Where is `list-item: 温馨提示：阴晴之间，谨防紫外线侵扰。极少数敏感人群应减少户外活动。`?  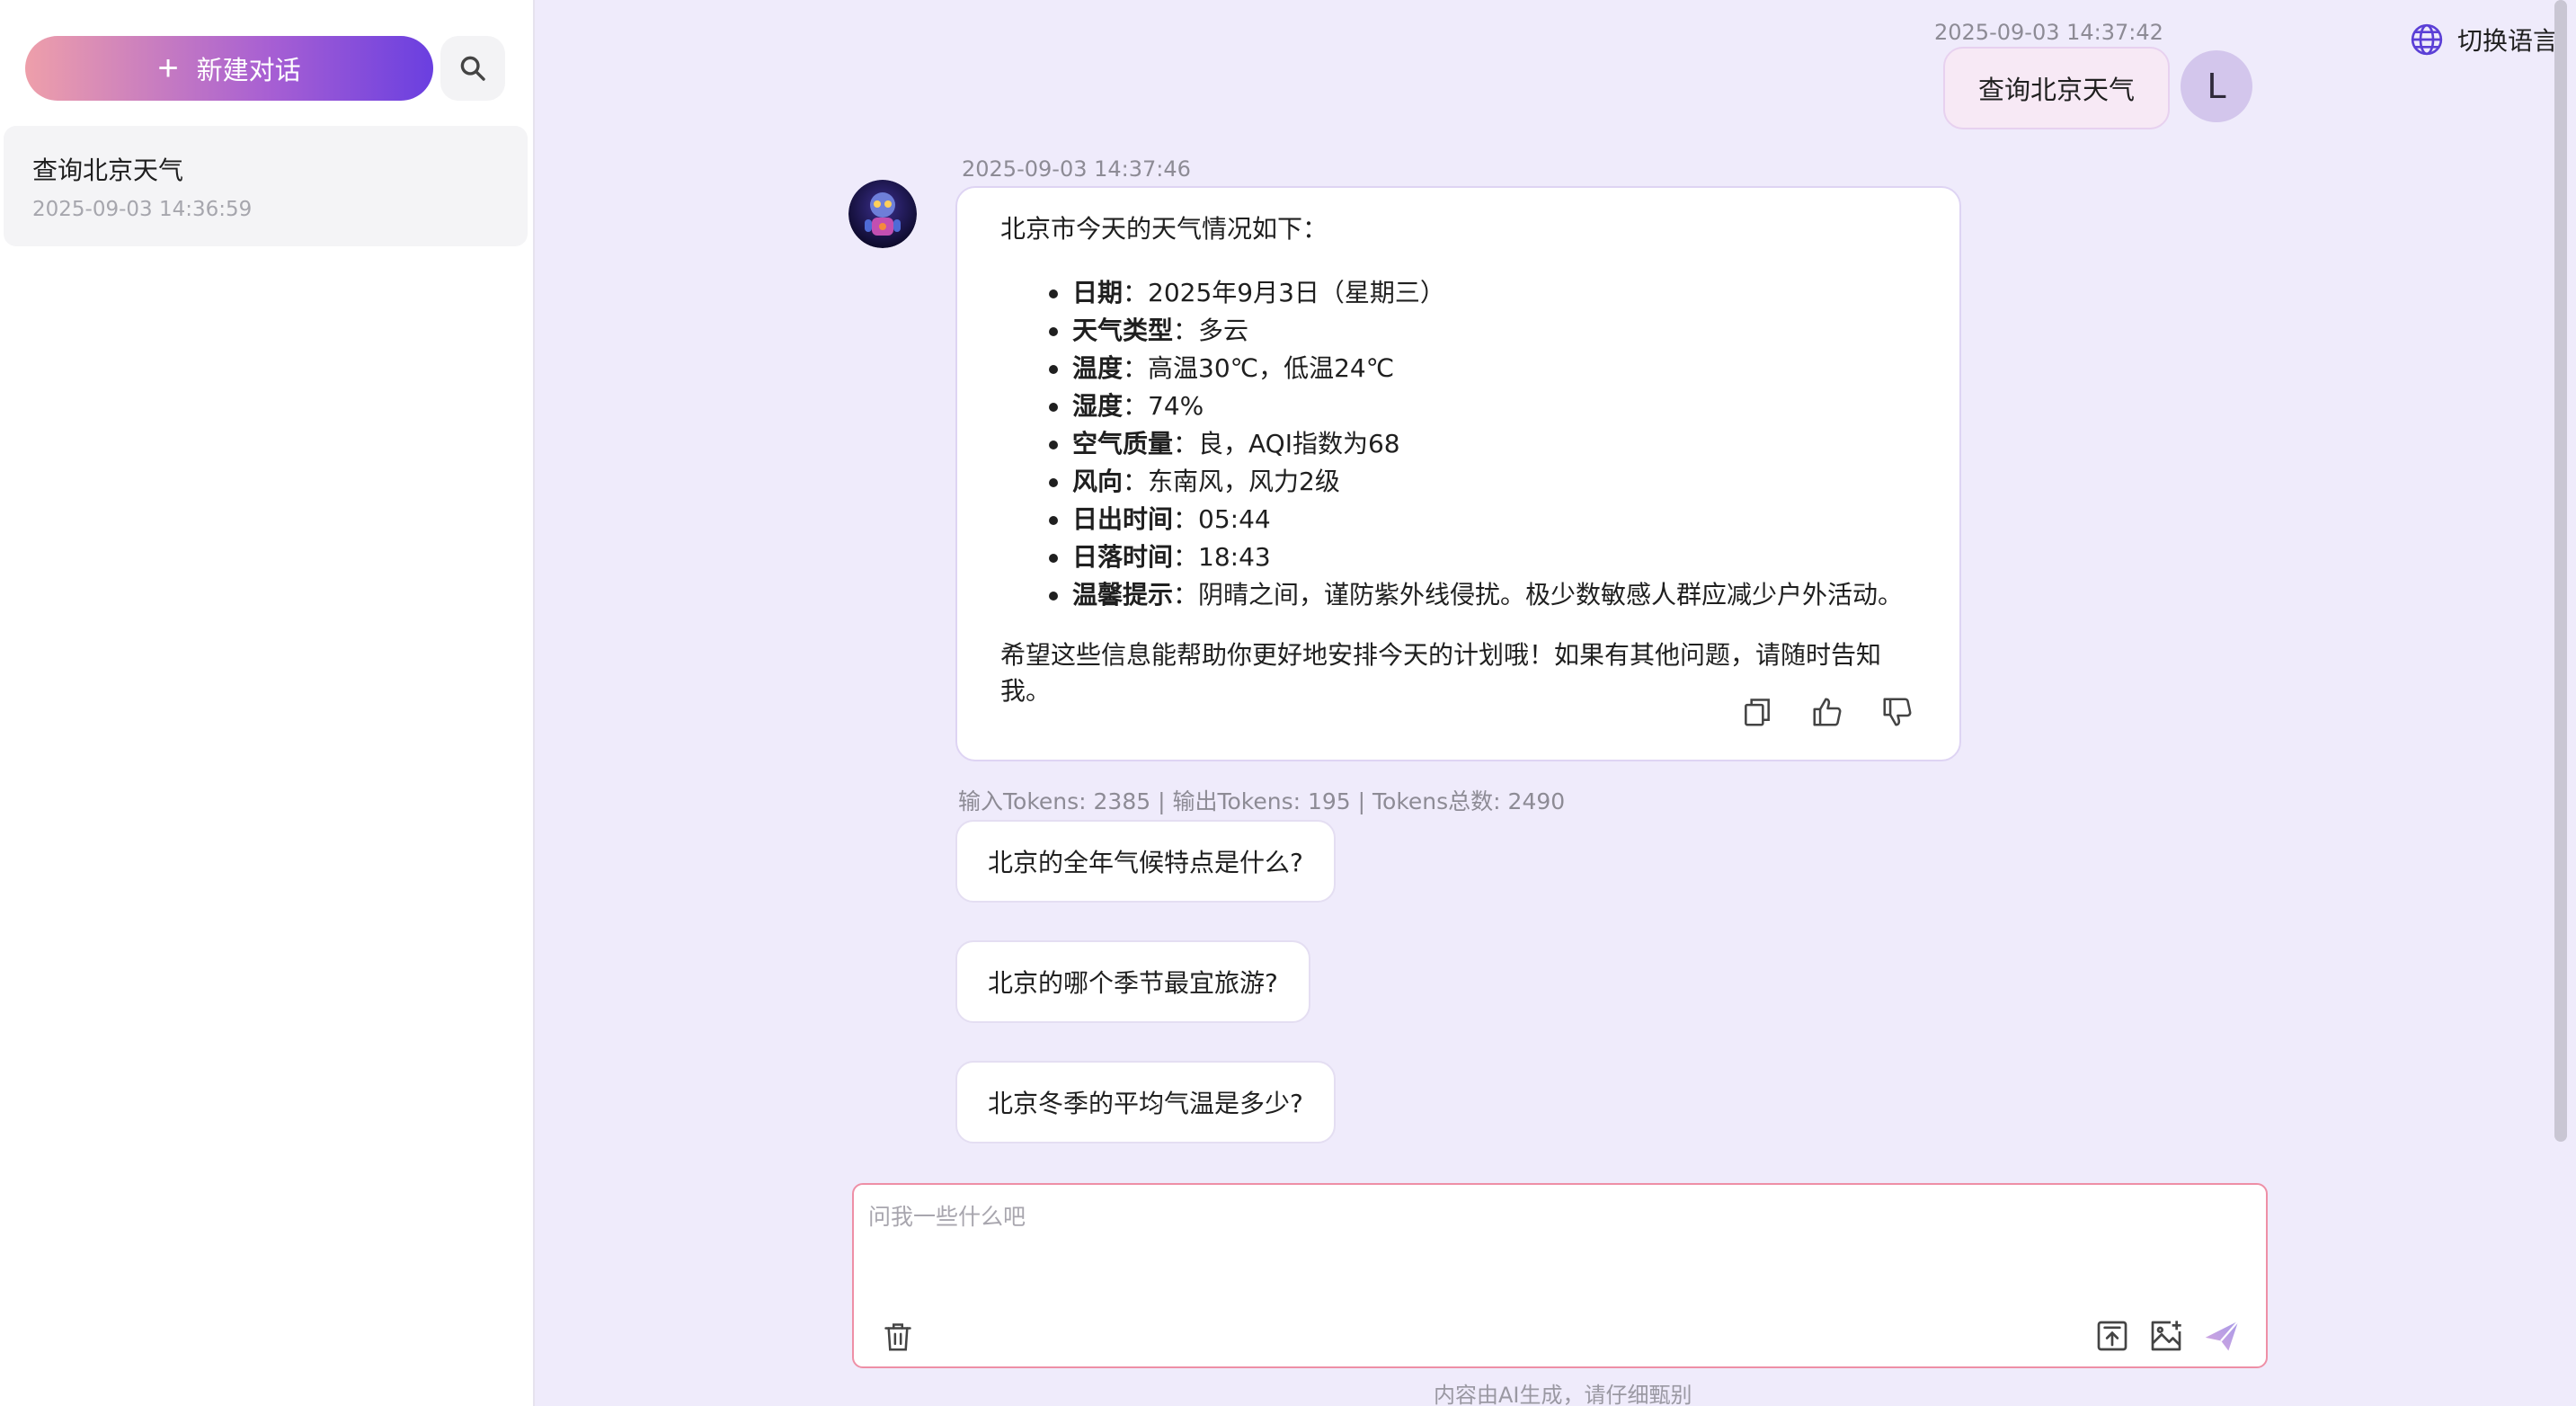 list-item: 温馨提示：阴晴之间，谨防紫外线侵扰。极少数敏感人群应减少户外活动。 is located at coordinates (1458, 595).